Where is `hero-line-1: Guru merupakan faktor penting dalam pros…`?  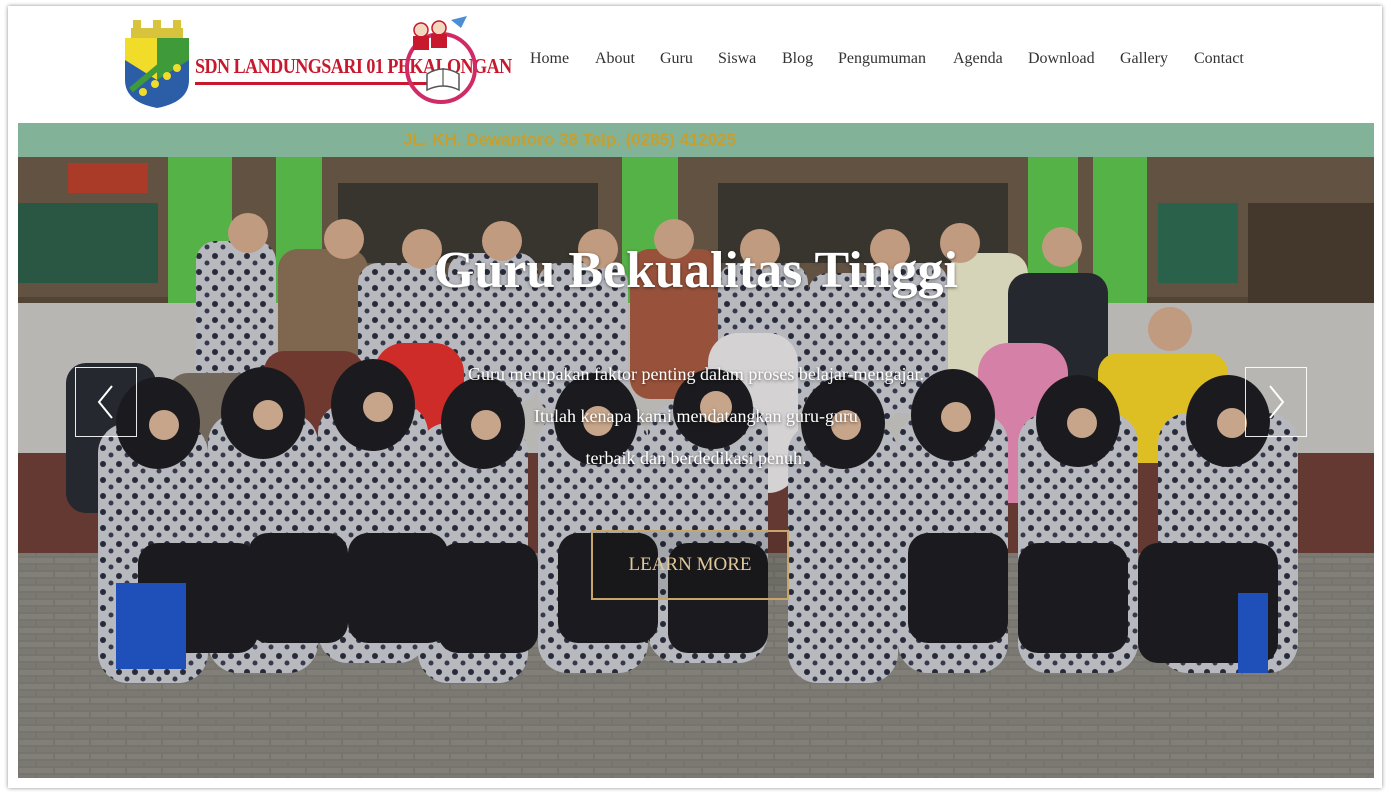 hero-line-1: Guru merupakan faktor penting dalam pros… is located at coordinates (696, 374).